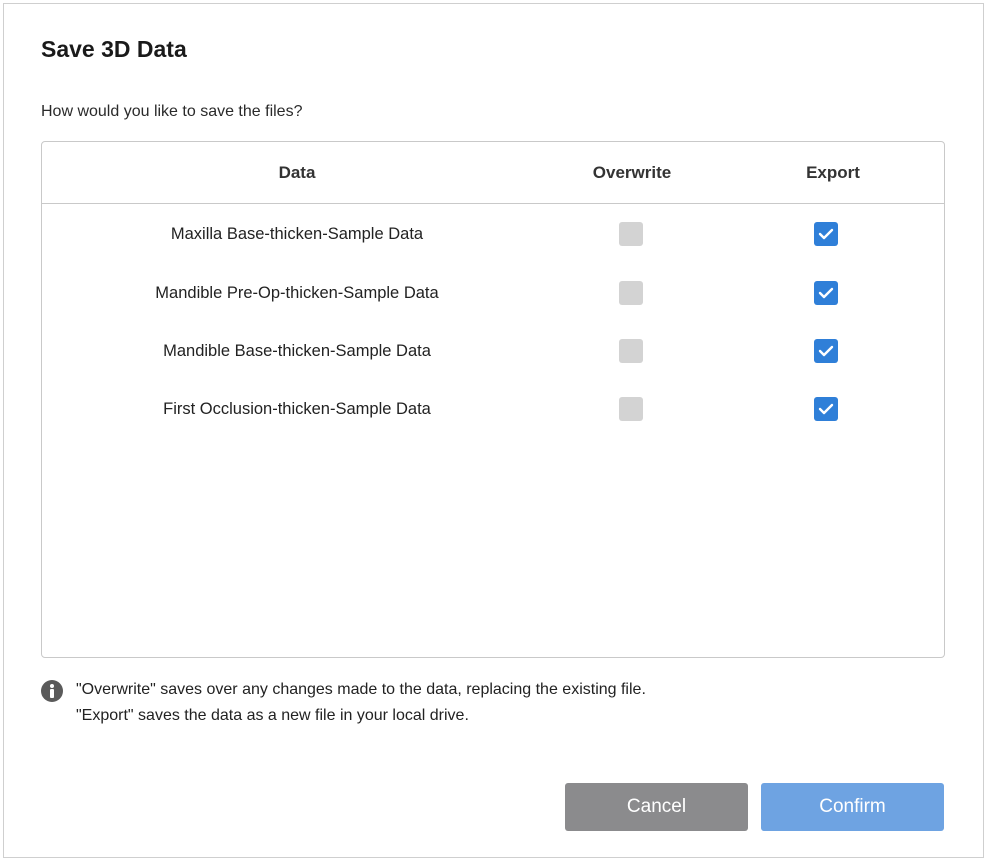 This screenshot has height=864, width=989. I want to click on table-row: Mandible Pre-Op-thicken-Sample Data, so click(493, 294).